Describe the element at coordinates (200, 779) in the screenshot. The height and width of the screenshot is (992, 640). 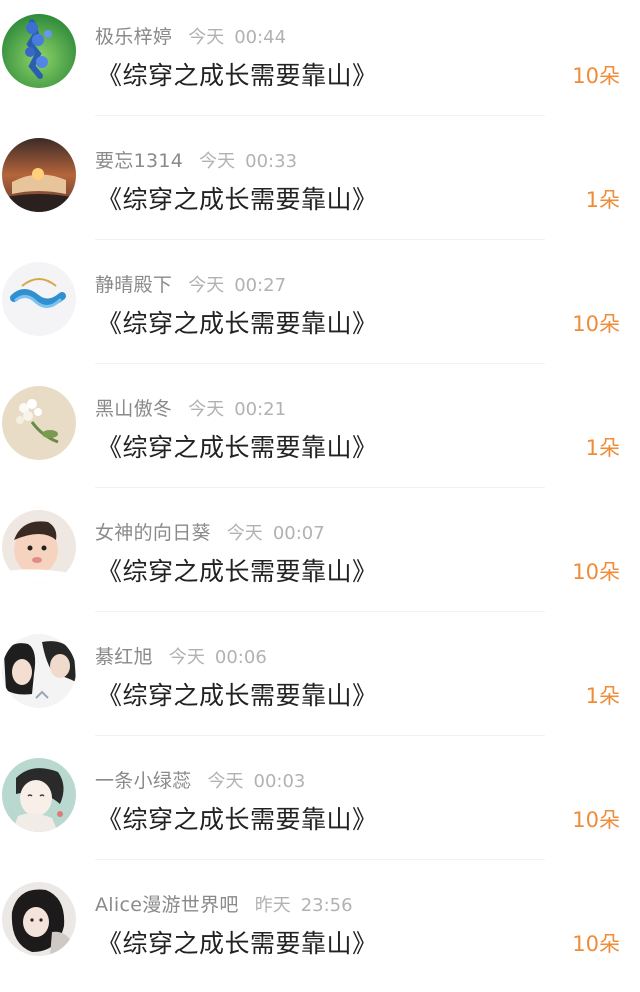
I see `entry-meta: 一条小绿蕊 今天 00:03` at that location.